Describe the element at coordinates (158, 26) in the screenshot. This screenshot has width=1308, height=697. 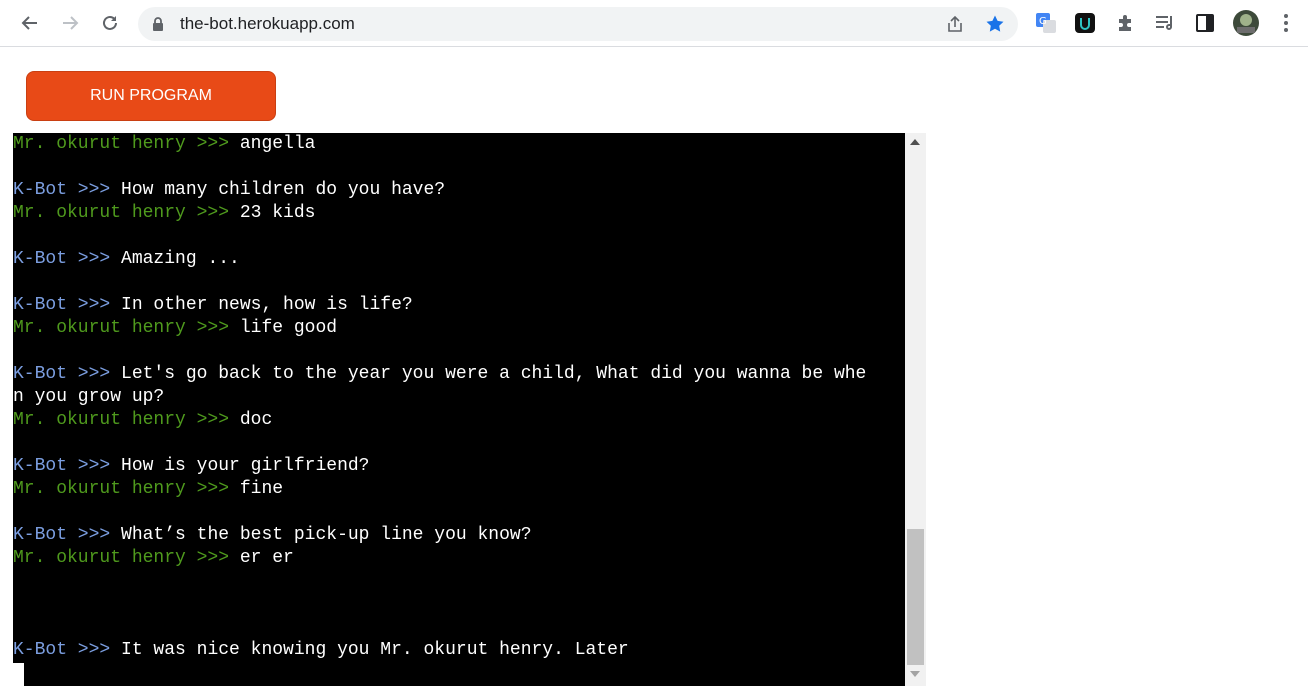
I see `lock-icon` at that location.